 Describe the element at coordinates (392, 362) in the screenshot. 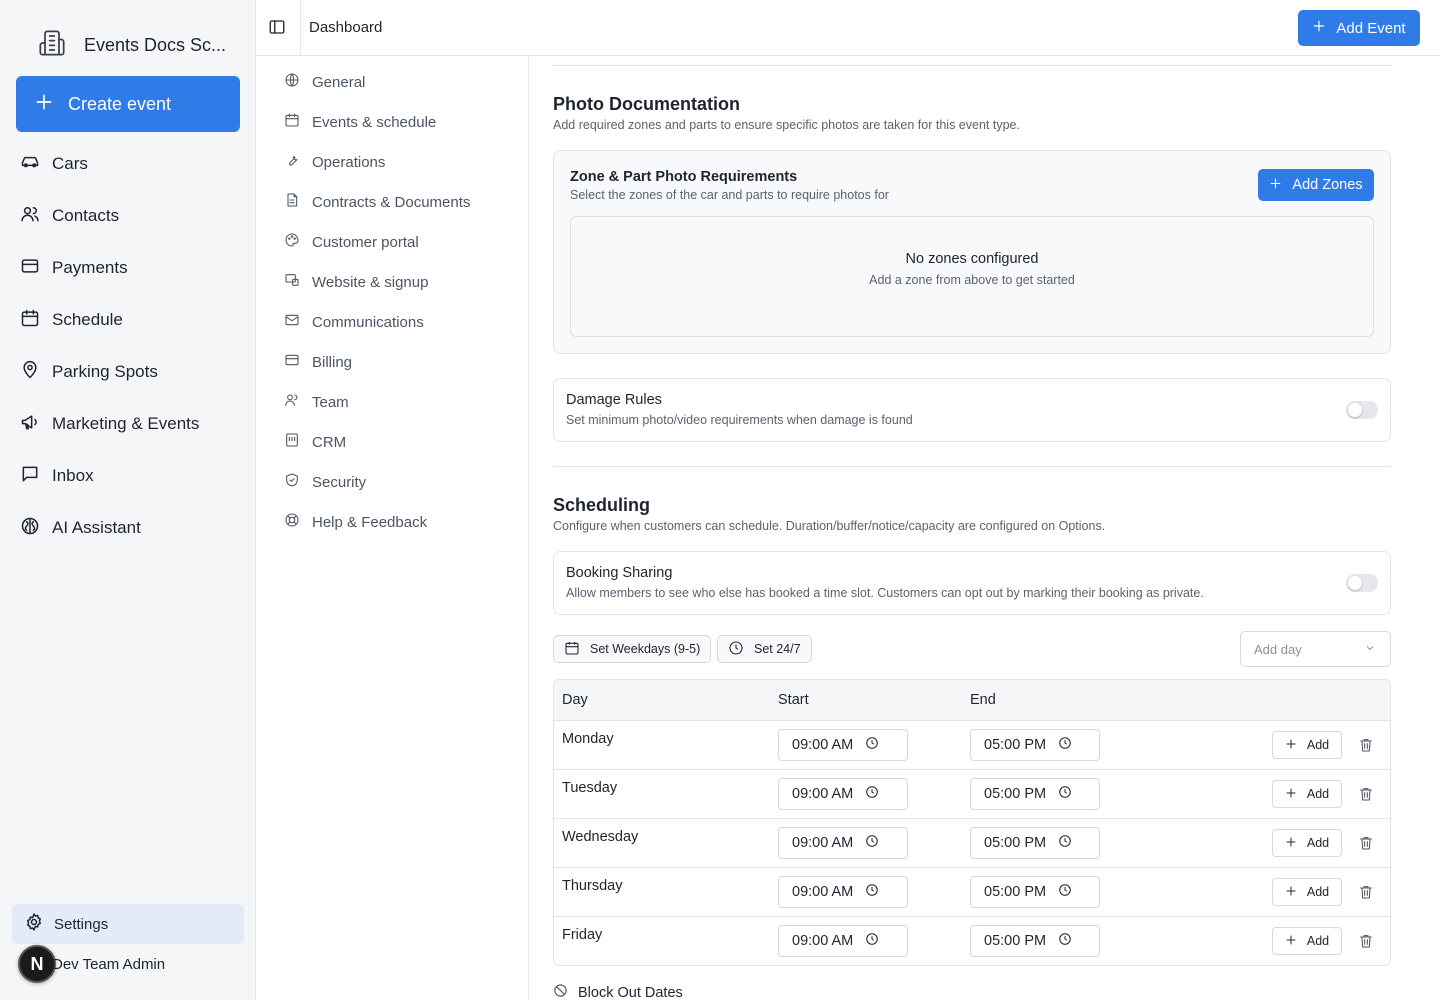

I see `settings-nav-billing: Billing` at that location.